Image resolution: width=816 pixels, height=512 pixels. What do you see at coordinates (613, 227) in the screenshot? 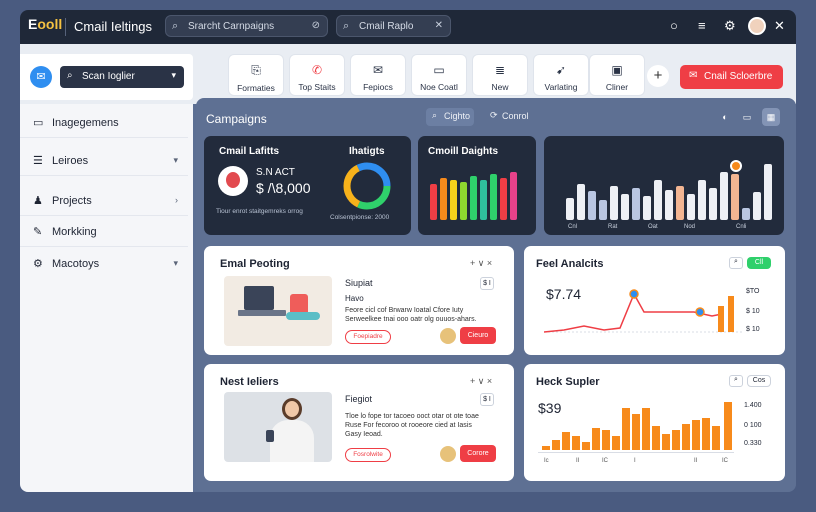
I see `x-label: Rat` at bounding box center [613, 227].